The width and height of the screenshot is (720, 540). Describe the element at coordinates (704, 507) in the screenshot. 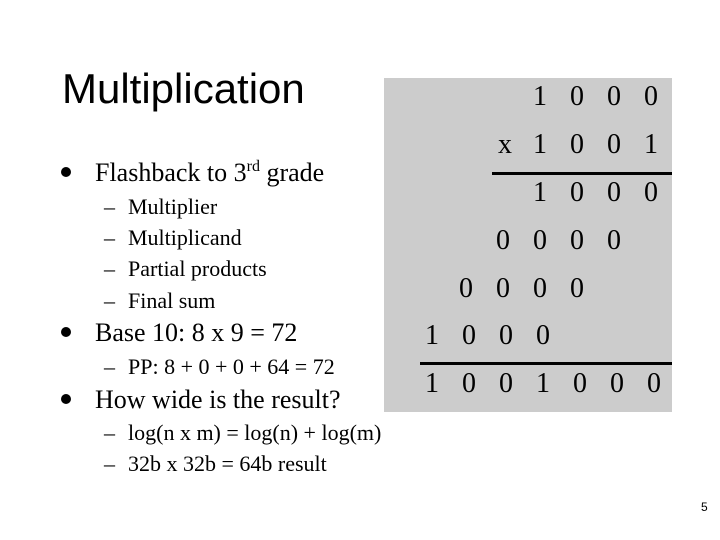

I see `page-number: 5` at that location.